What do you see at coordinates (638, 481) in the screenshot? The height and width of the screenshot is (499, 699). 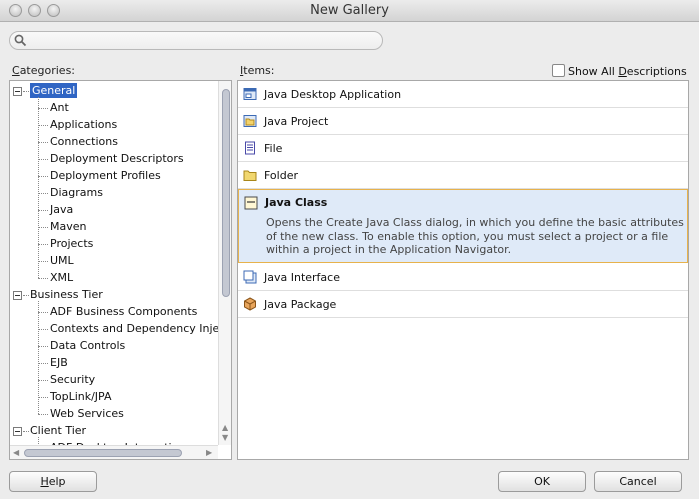 I see `cancel-button: Cancel` at bounding box center [638, 481].